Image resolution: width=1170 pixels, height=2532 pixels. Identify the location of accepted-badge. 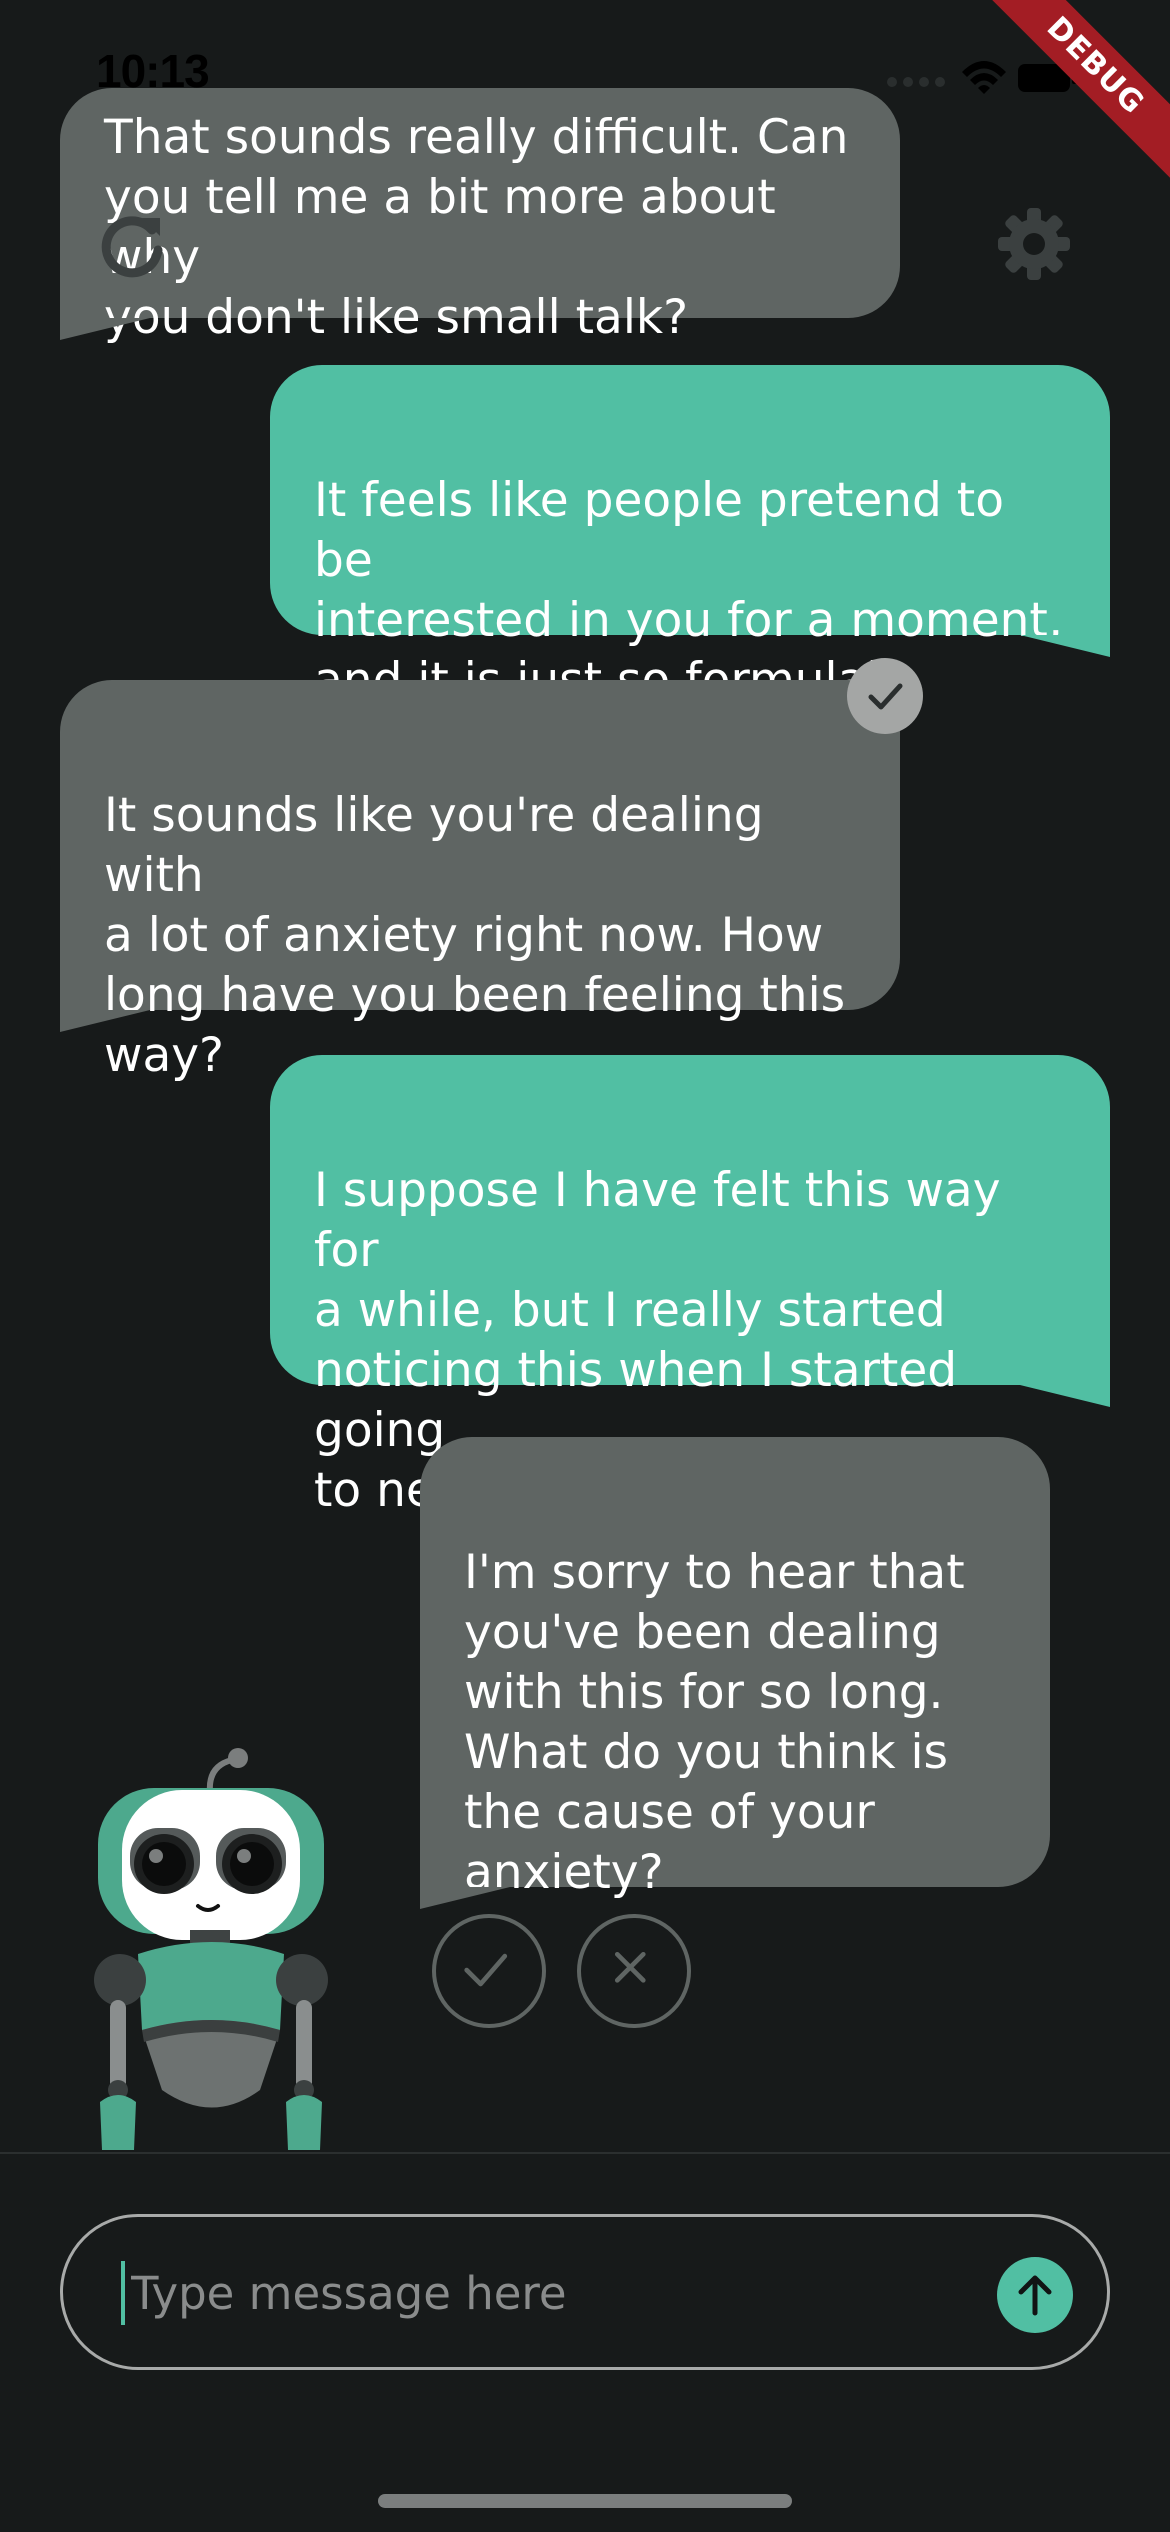
(885, 696).